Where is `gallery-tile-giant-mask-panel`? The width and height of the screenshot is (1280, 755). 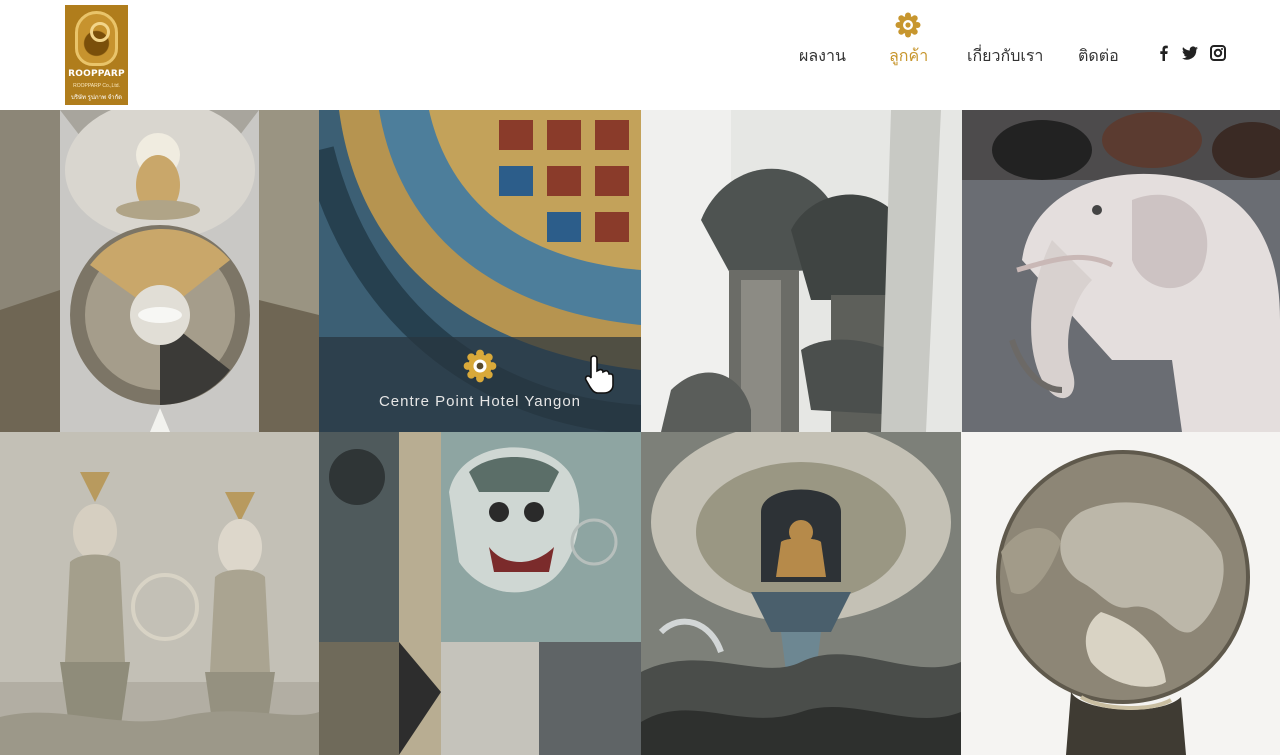 gallery-tile-giant-mask-panel is located at coordinates (480, 593).